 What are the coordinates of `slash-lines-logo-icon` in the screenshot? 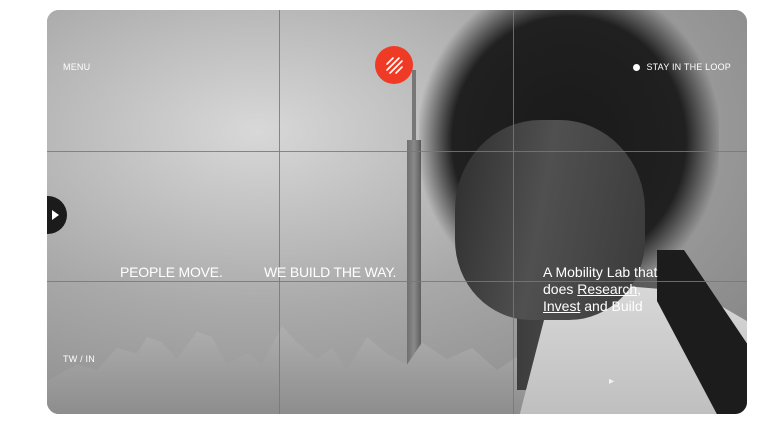 It's located at (394, 65).